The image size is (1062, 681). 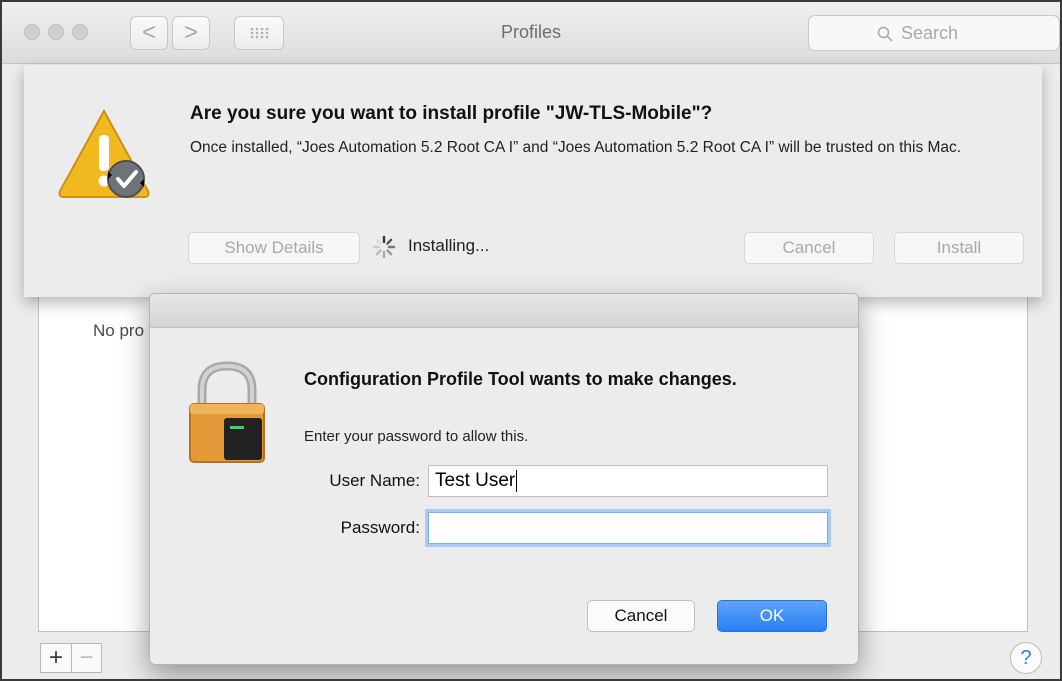 What do you see at coordinates (1026, 658) in the screenshot?
I see `help-button: ?` at bounding box center [1026, 658].